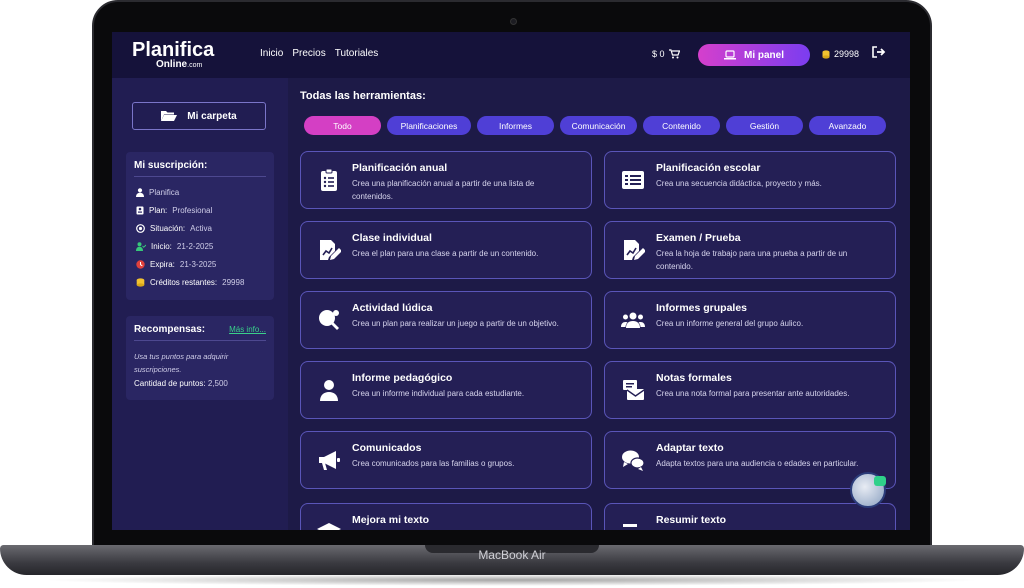 Image resolution: width=1024 pixels, height=588 pixels. Describe the element at coordinates (633, 320) in the screenshot. I see `users-icon` at that location.